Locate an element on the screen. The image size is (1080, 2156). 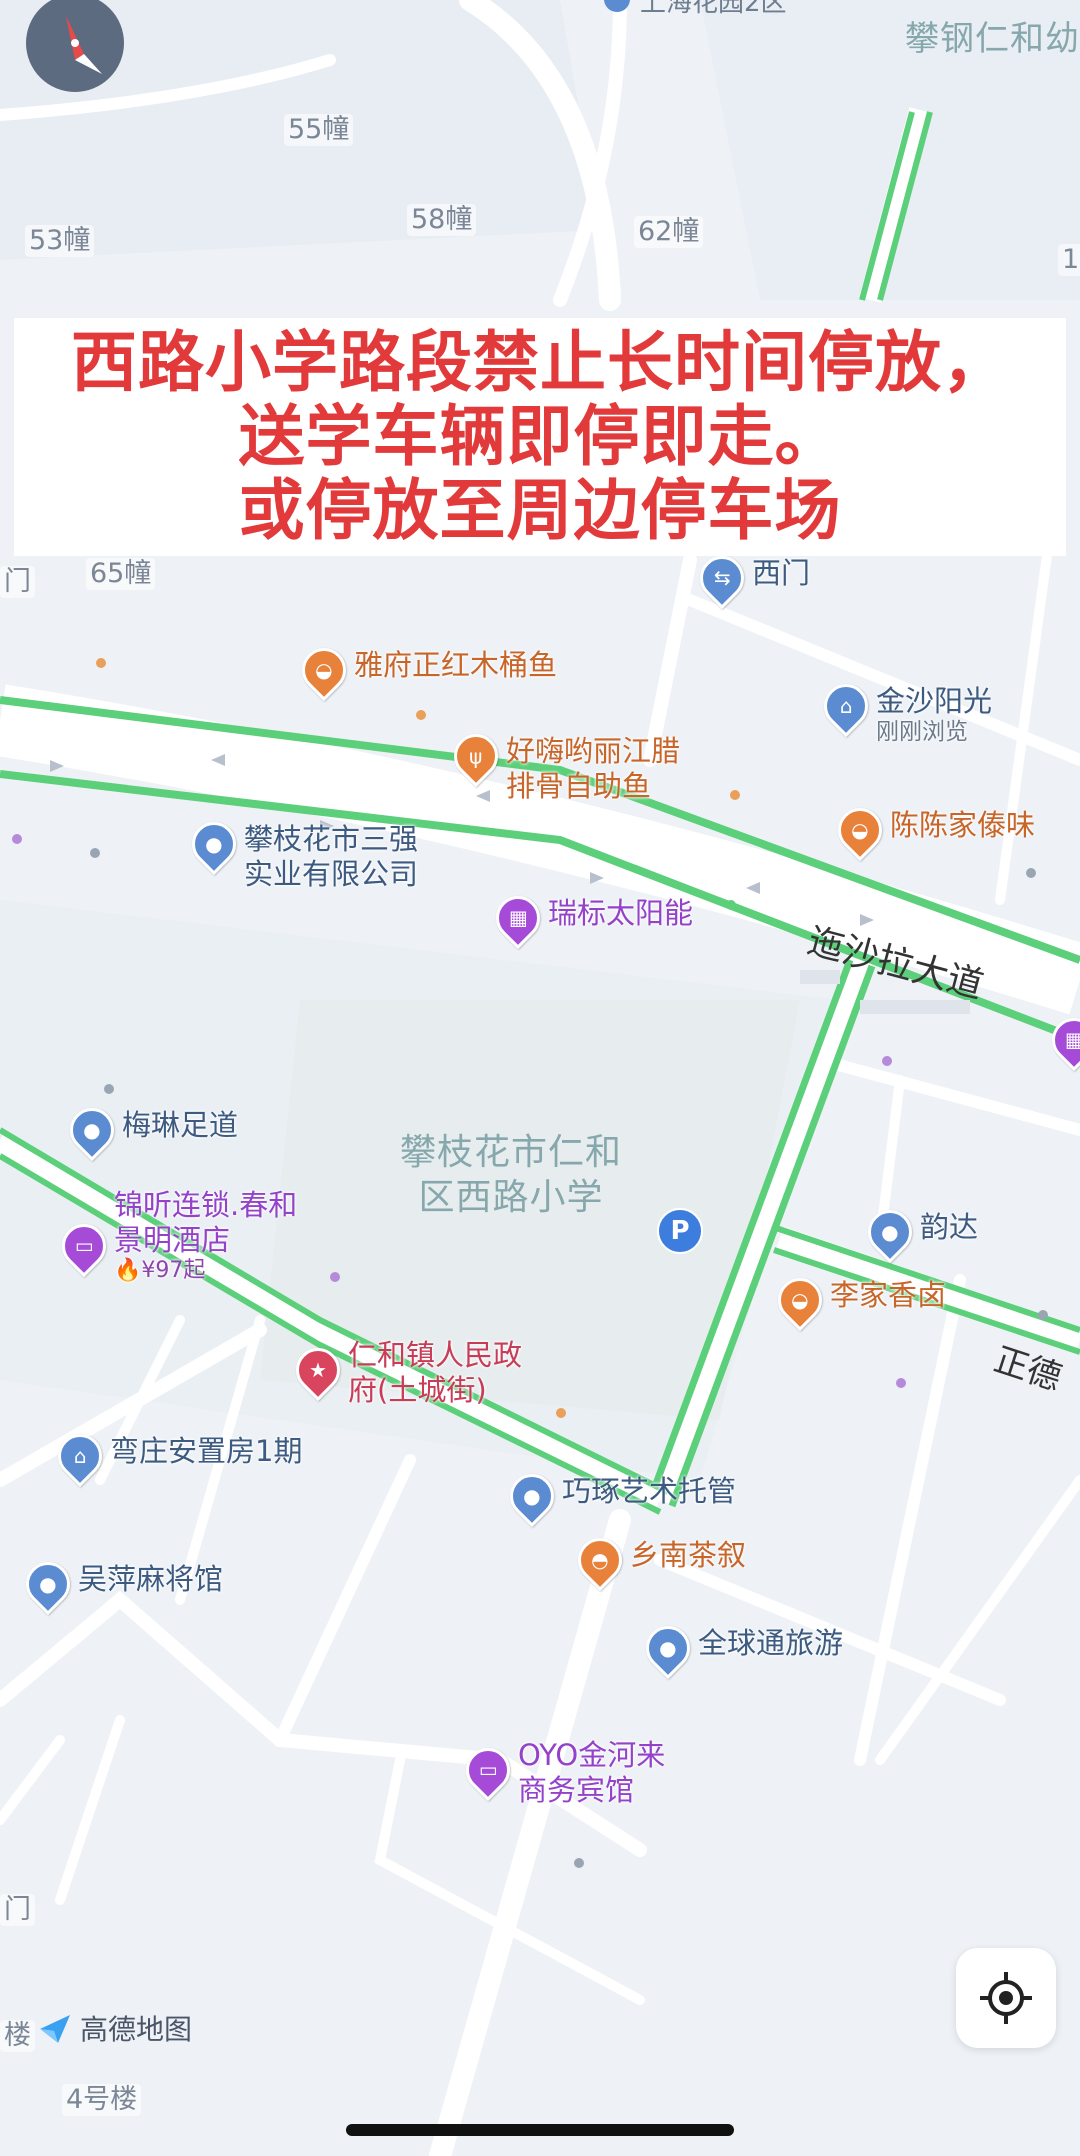
poi-yafu-label: 雅府正红木桶鱼 is located at coordinates (456, 665).